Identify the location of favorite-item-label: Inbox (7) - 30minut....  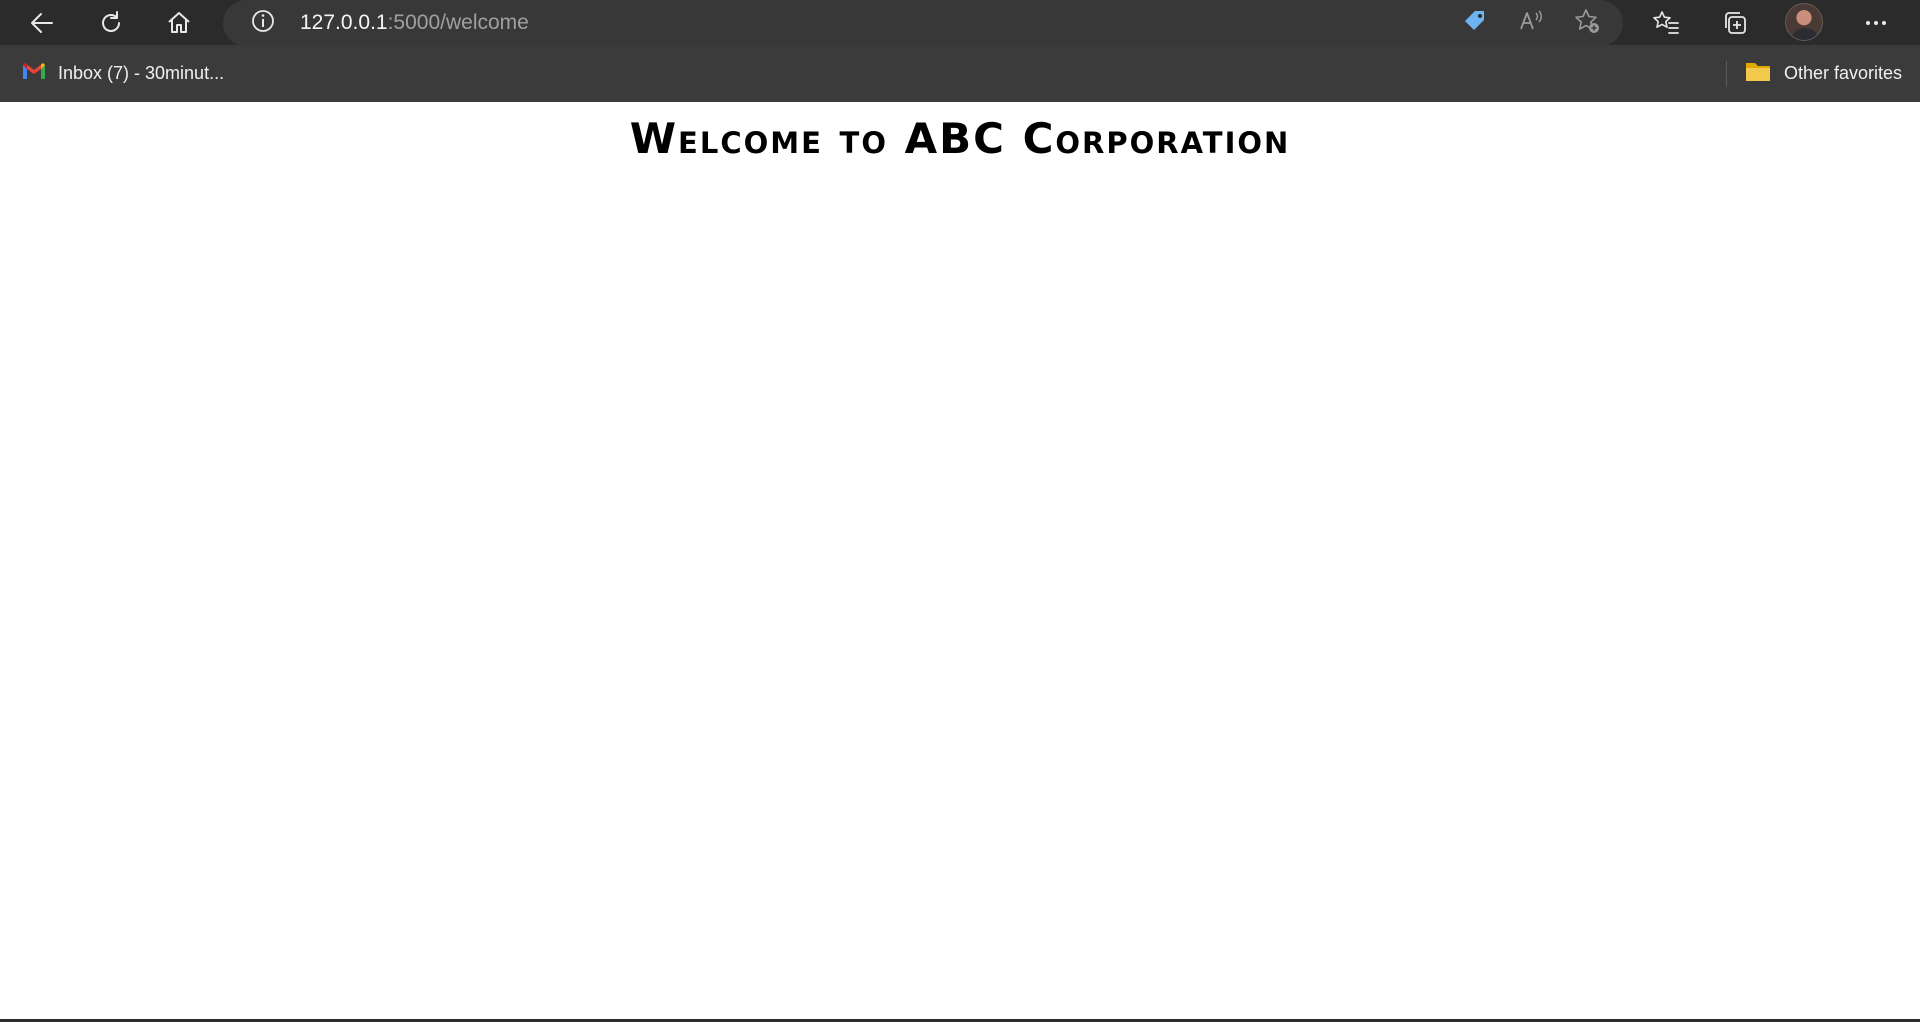
(141, 72).